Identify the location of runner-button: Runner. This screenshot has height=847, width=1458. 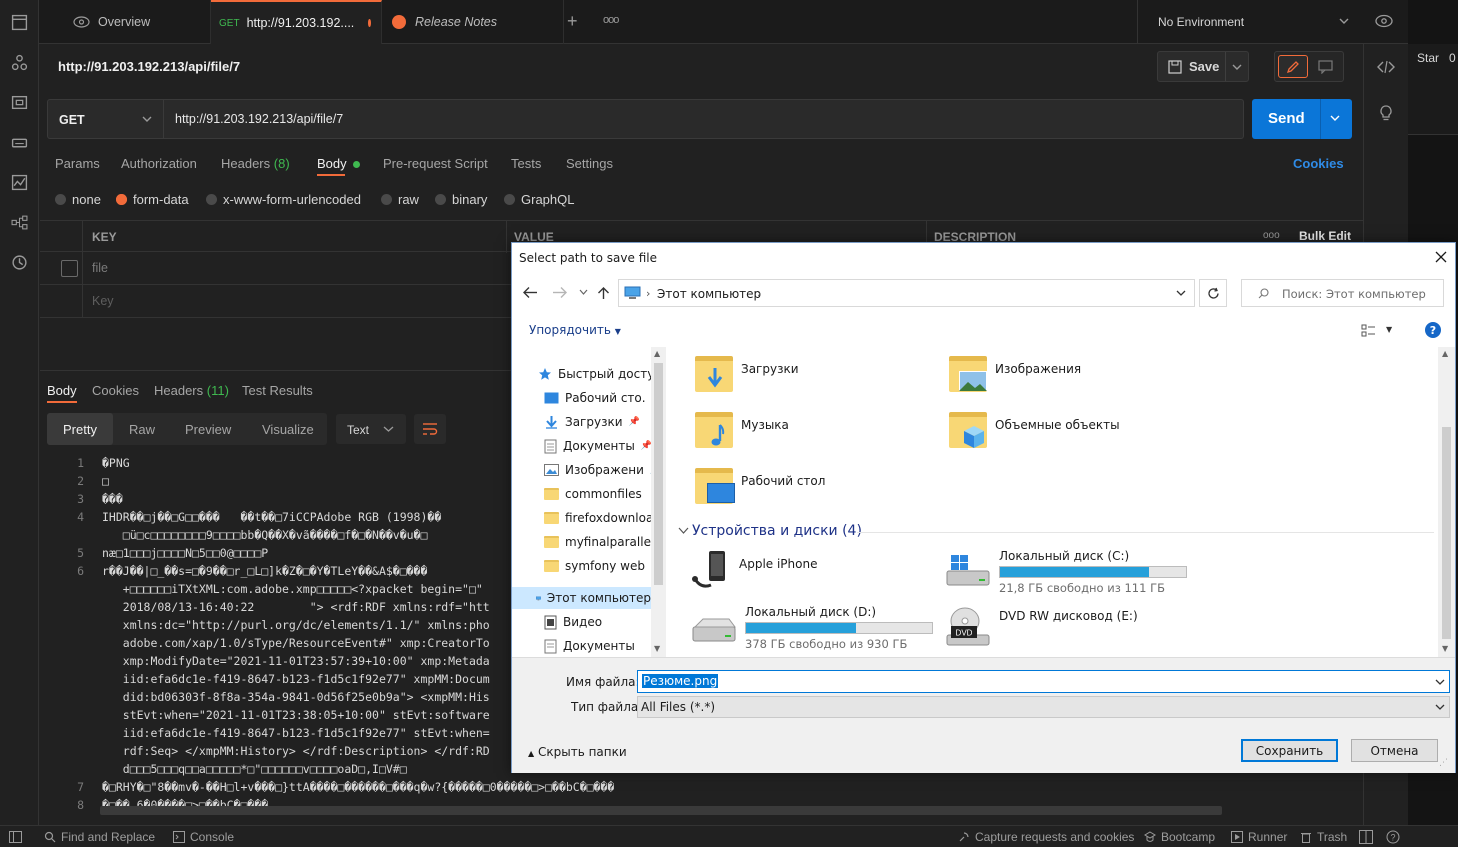
(1259, 837).